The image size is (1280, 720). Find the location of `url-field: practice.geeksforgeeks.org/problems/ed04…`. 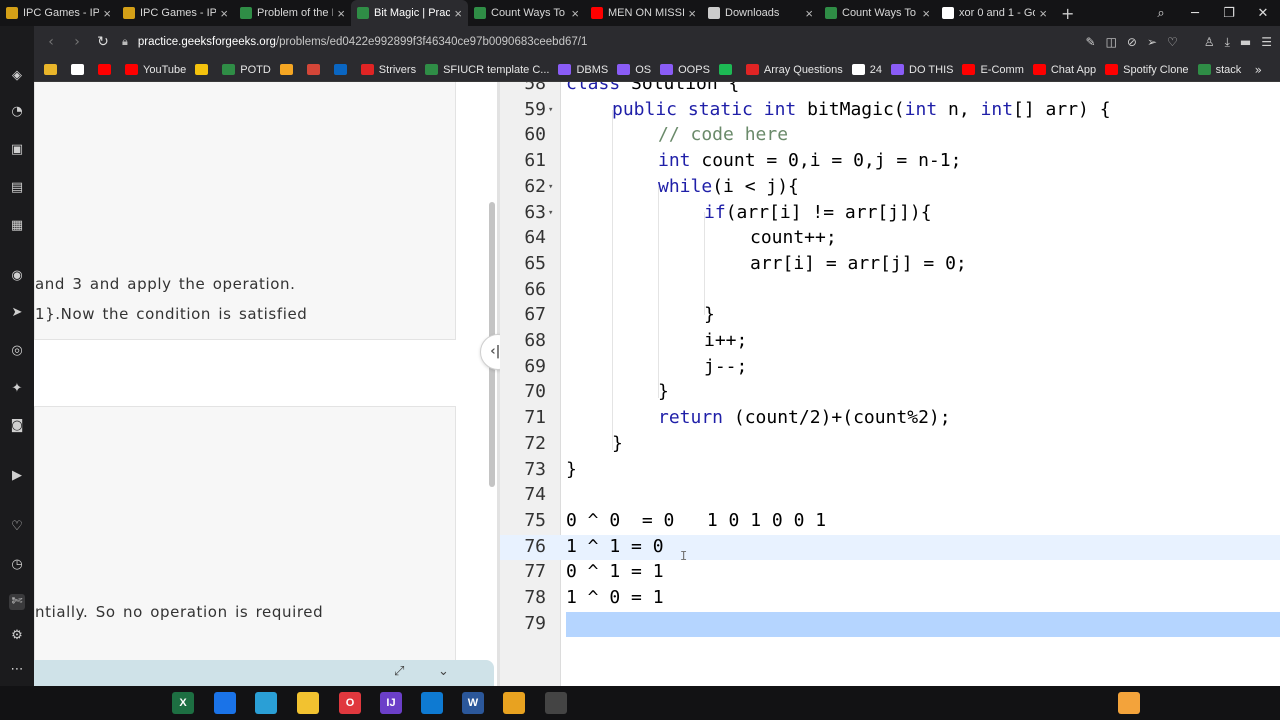

url-field: practice.geeksforgeeks.org/problems/ed04… is located at coordinates (363, 42).